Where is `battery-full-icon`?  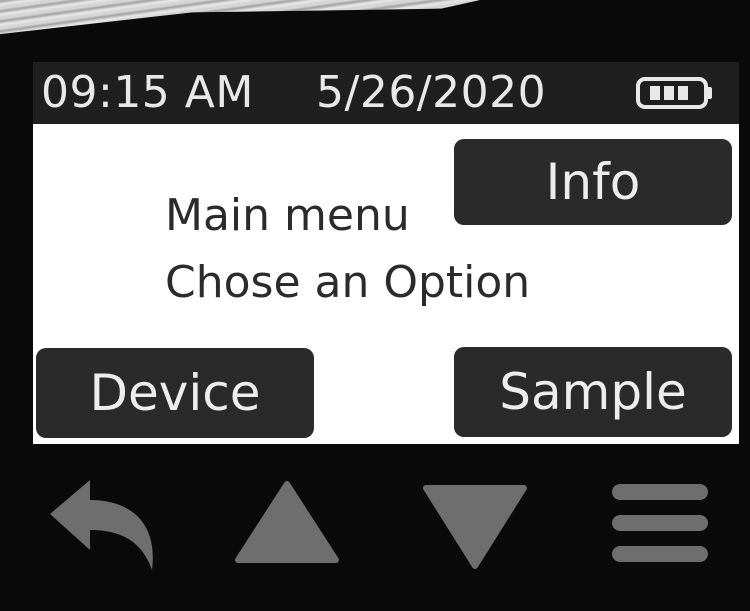
battery-full-icon is located at coordinates (674, 93).